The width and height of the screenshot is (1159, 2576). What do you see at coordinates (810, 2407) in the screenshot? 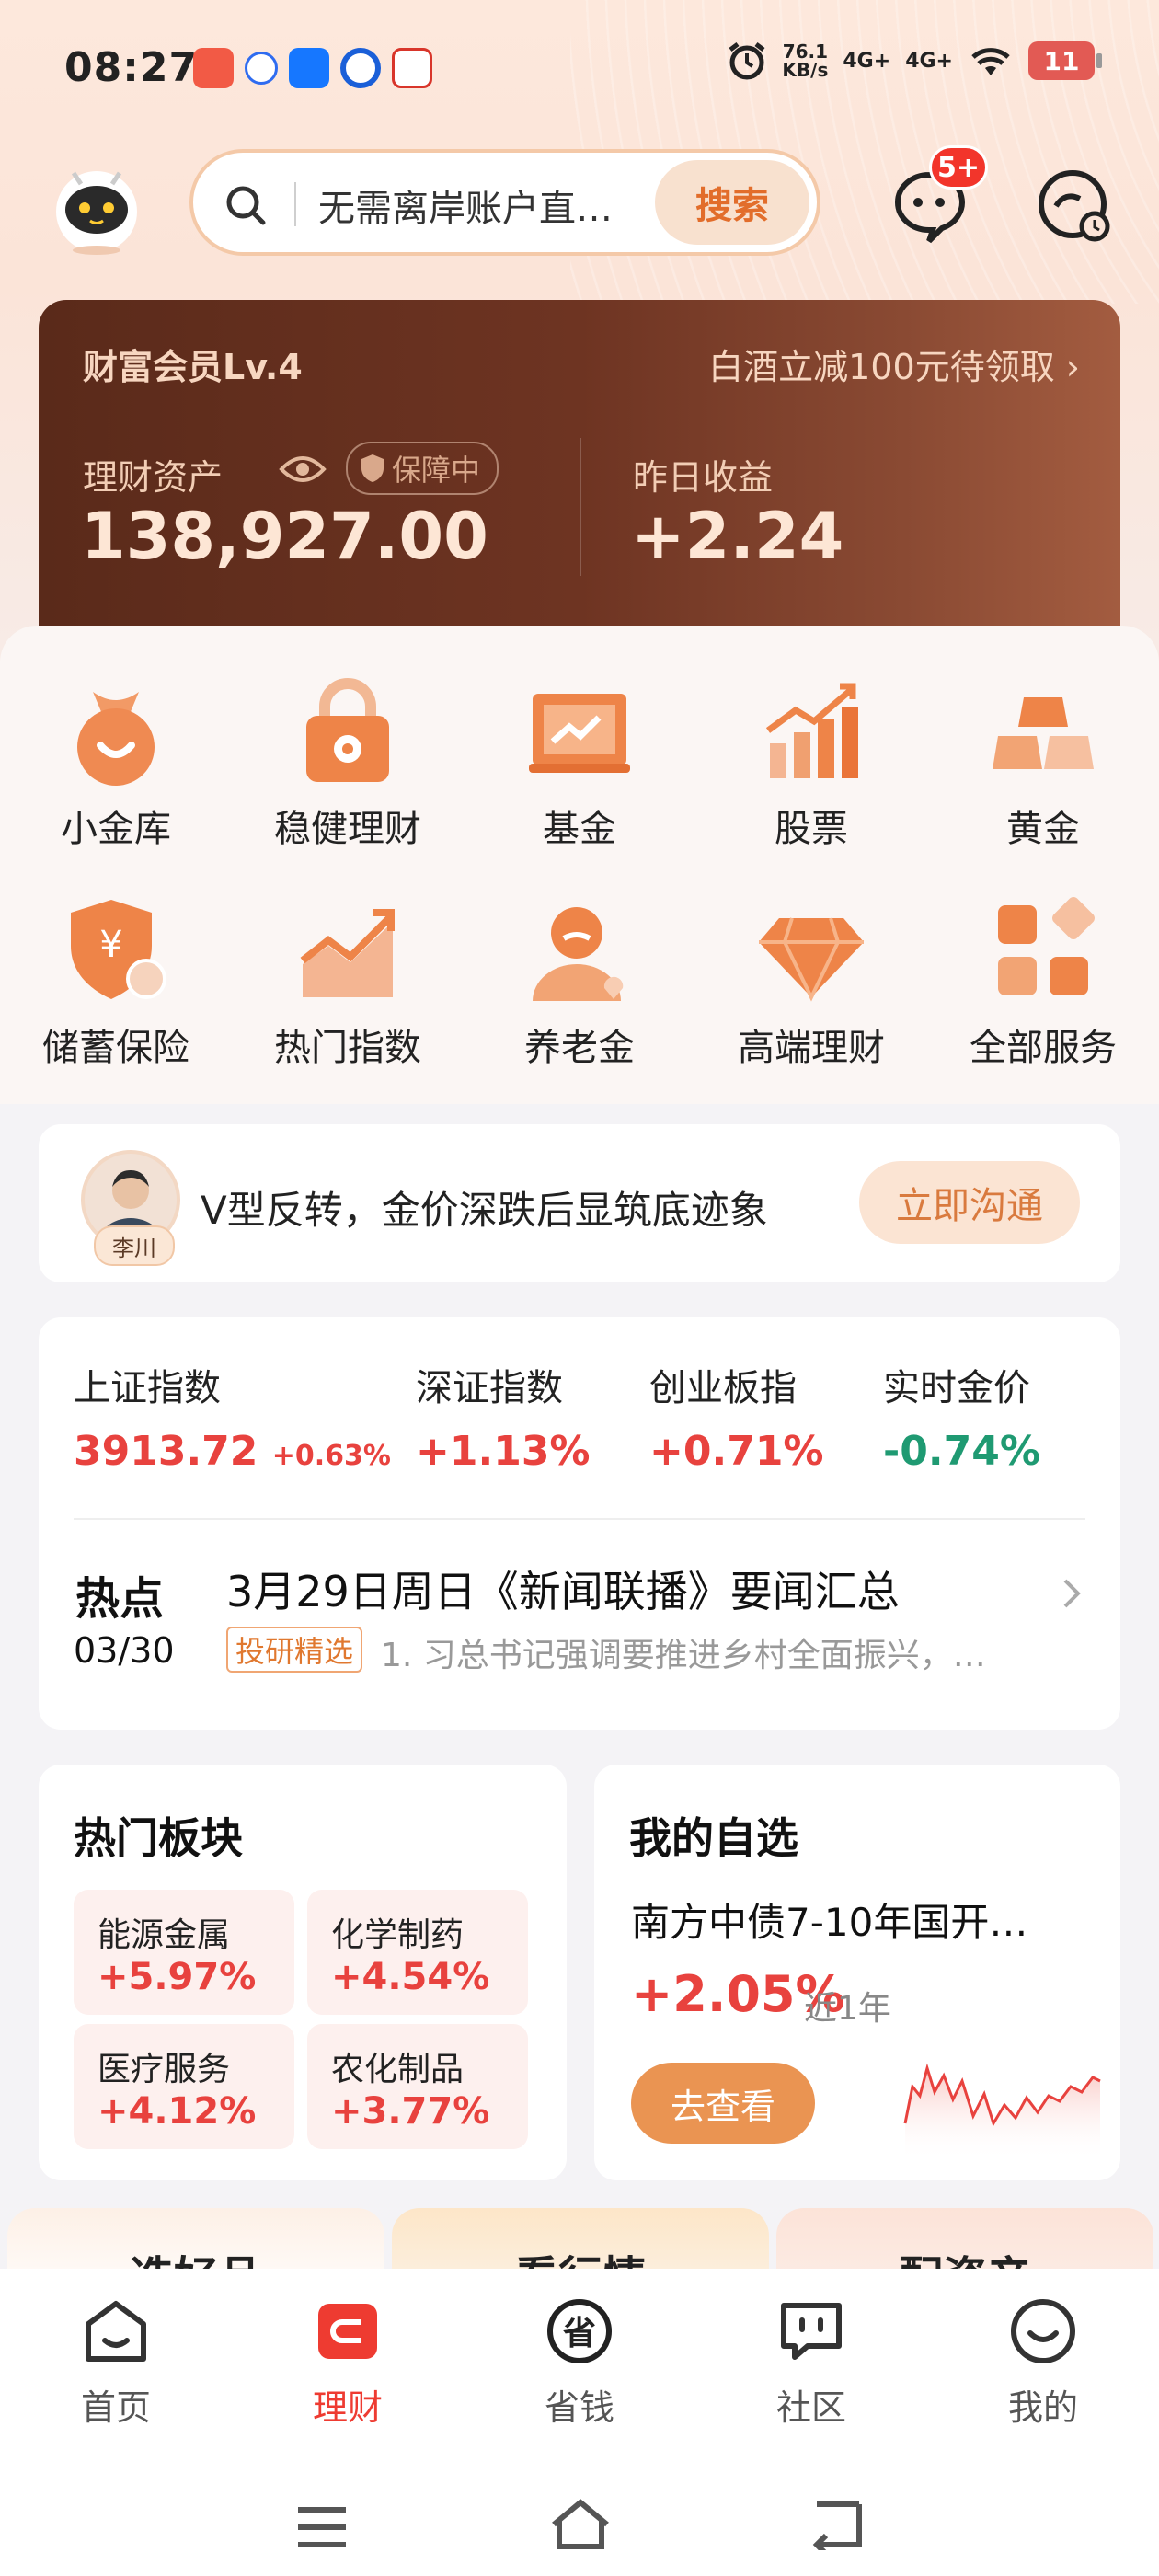
I see `nav-label: 社区` at bounding box center [810, 2407].